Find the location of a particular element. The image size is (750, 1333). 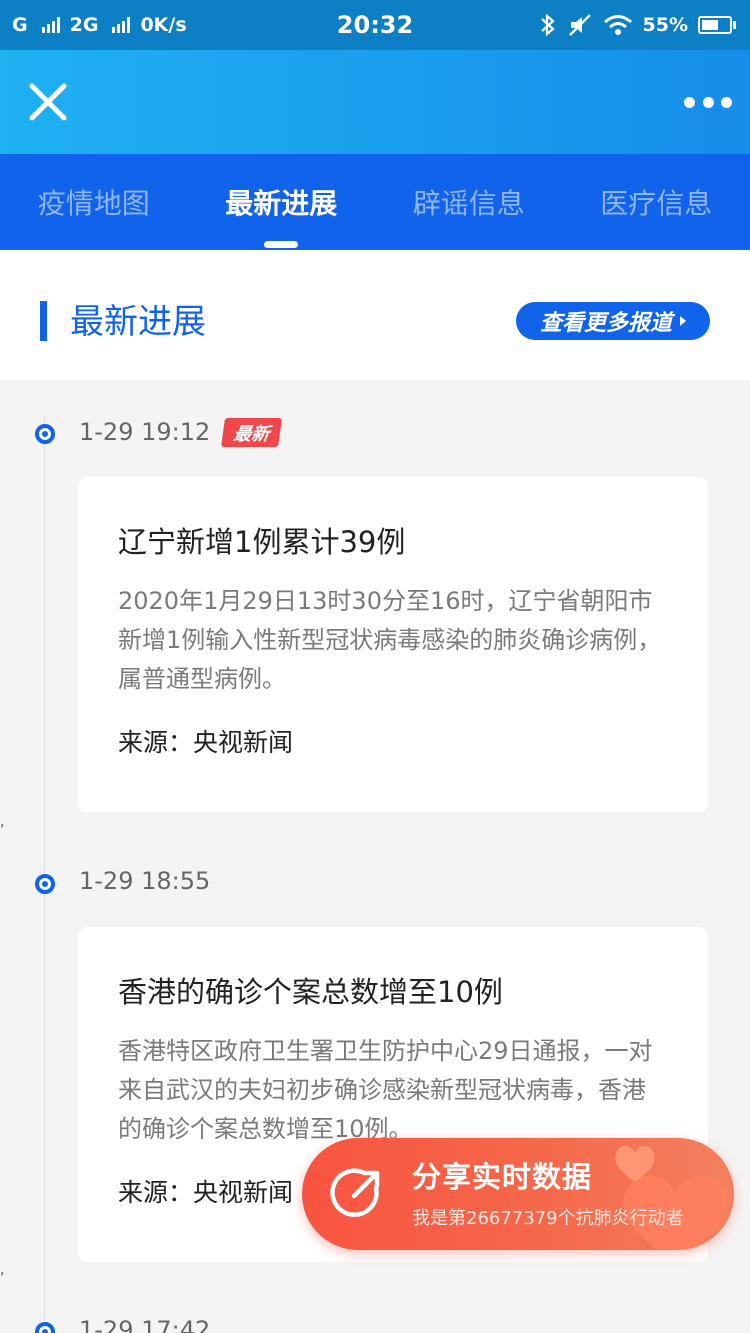

tab-medical-info: 医疗信息 is located at coordinates (656, 202).